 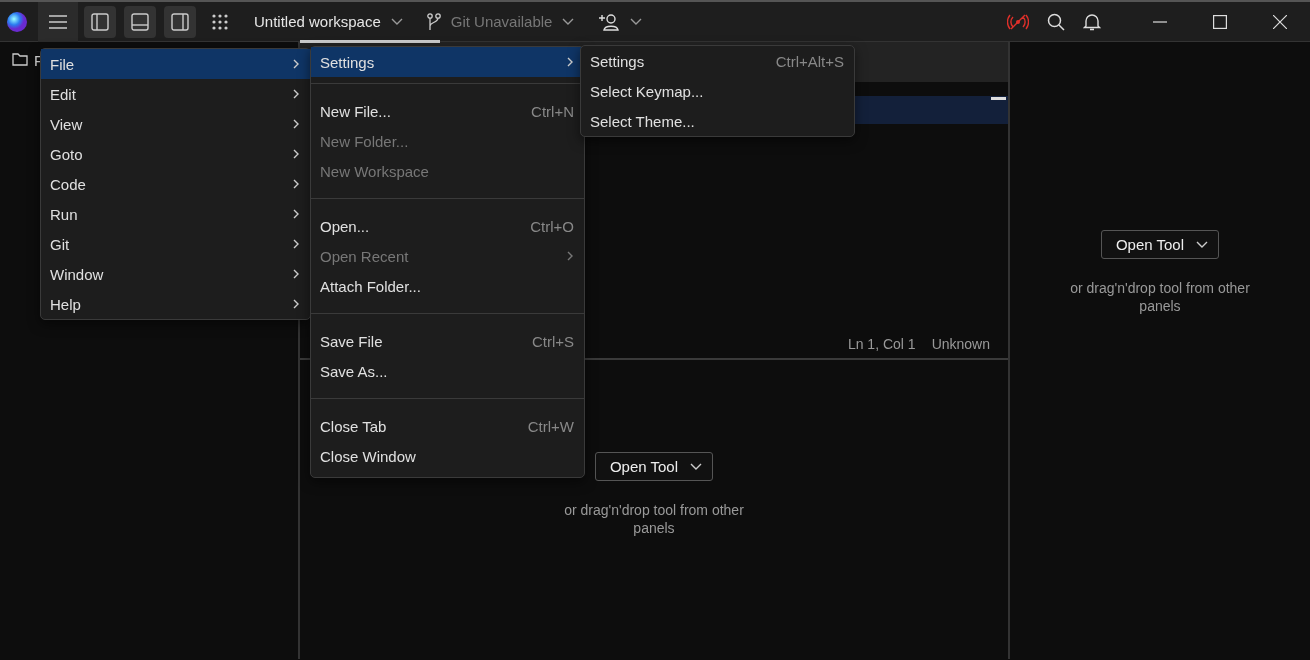 What do you see at coordinates (998, 98) in the screenshot?
I see `scroll-marker` at bounding box center [998, 98].